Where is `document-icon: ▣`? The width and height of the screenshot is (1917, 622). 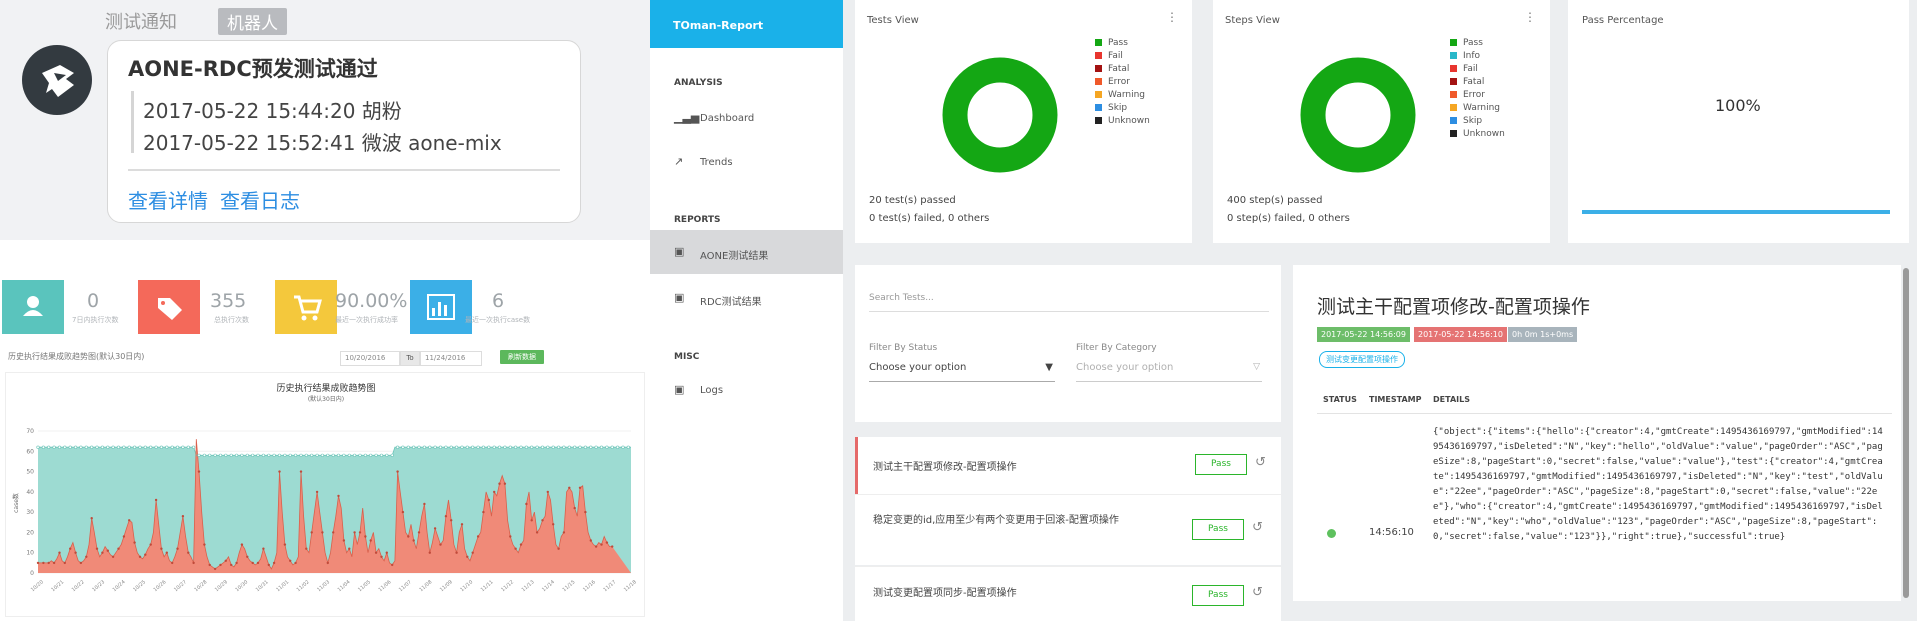
document-icon: ▣ is located at coordinates (679, 297).